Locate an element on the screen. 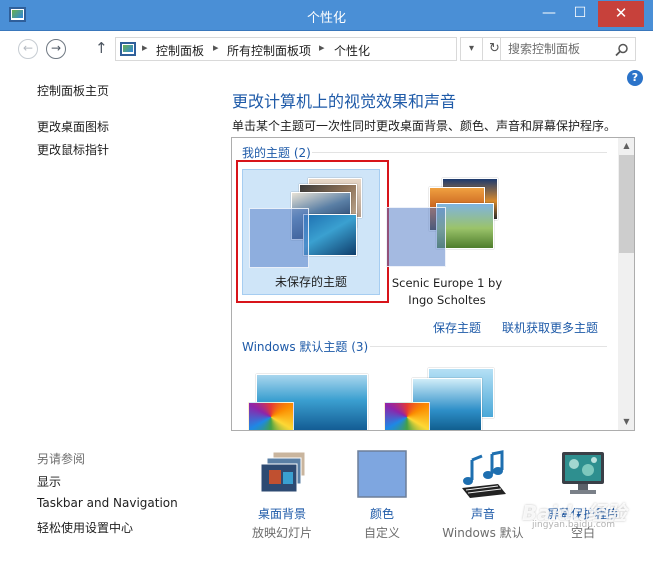 The height and width of the screenshot is (561, 653). theme-list-scrollbar: ▲ ▼ is located at coordinates (626, 284).